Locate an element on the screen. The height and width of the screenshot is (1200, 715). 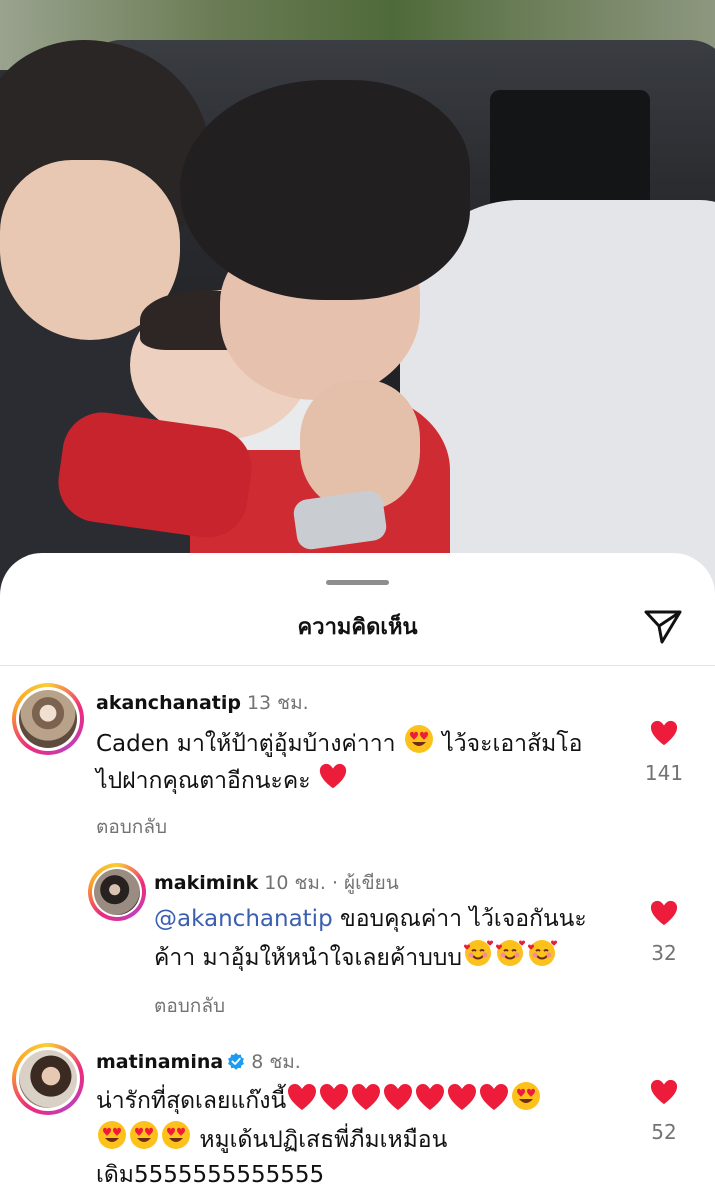
like-count: 32 is located at coordinates (664, 953).